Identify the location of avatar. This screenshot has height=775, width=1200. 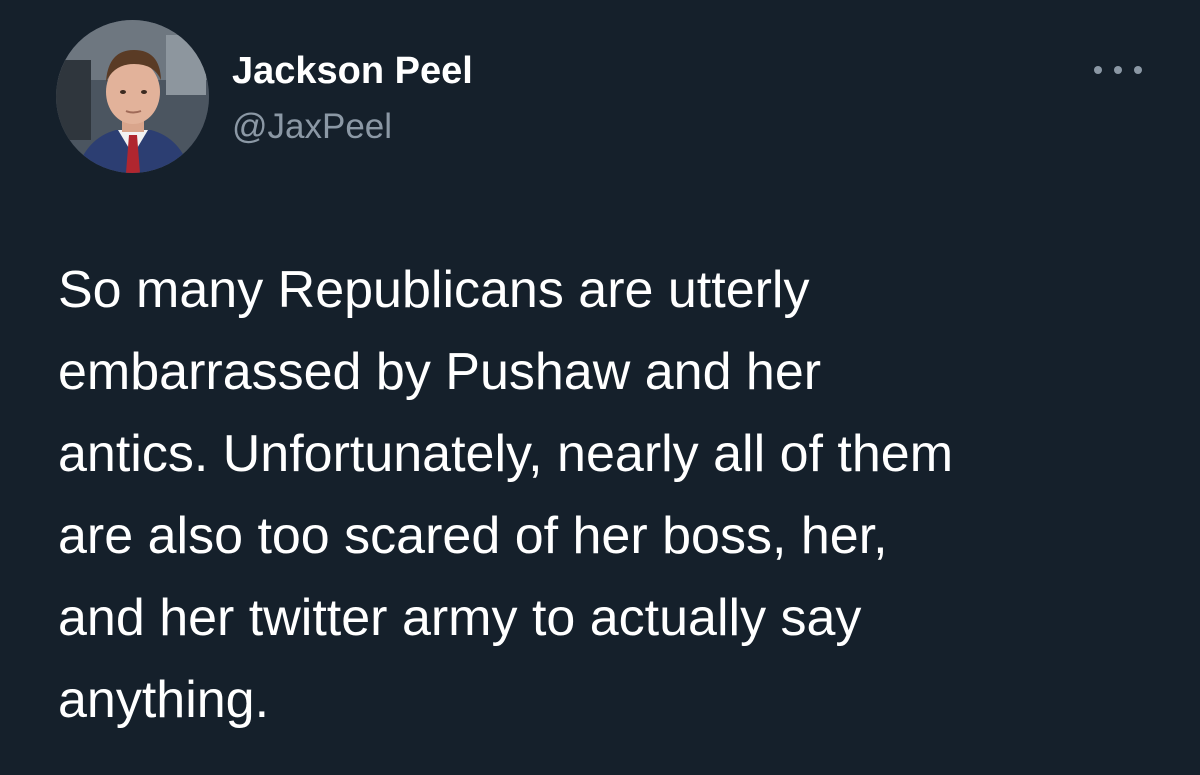
(132, 96).